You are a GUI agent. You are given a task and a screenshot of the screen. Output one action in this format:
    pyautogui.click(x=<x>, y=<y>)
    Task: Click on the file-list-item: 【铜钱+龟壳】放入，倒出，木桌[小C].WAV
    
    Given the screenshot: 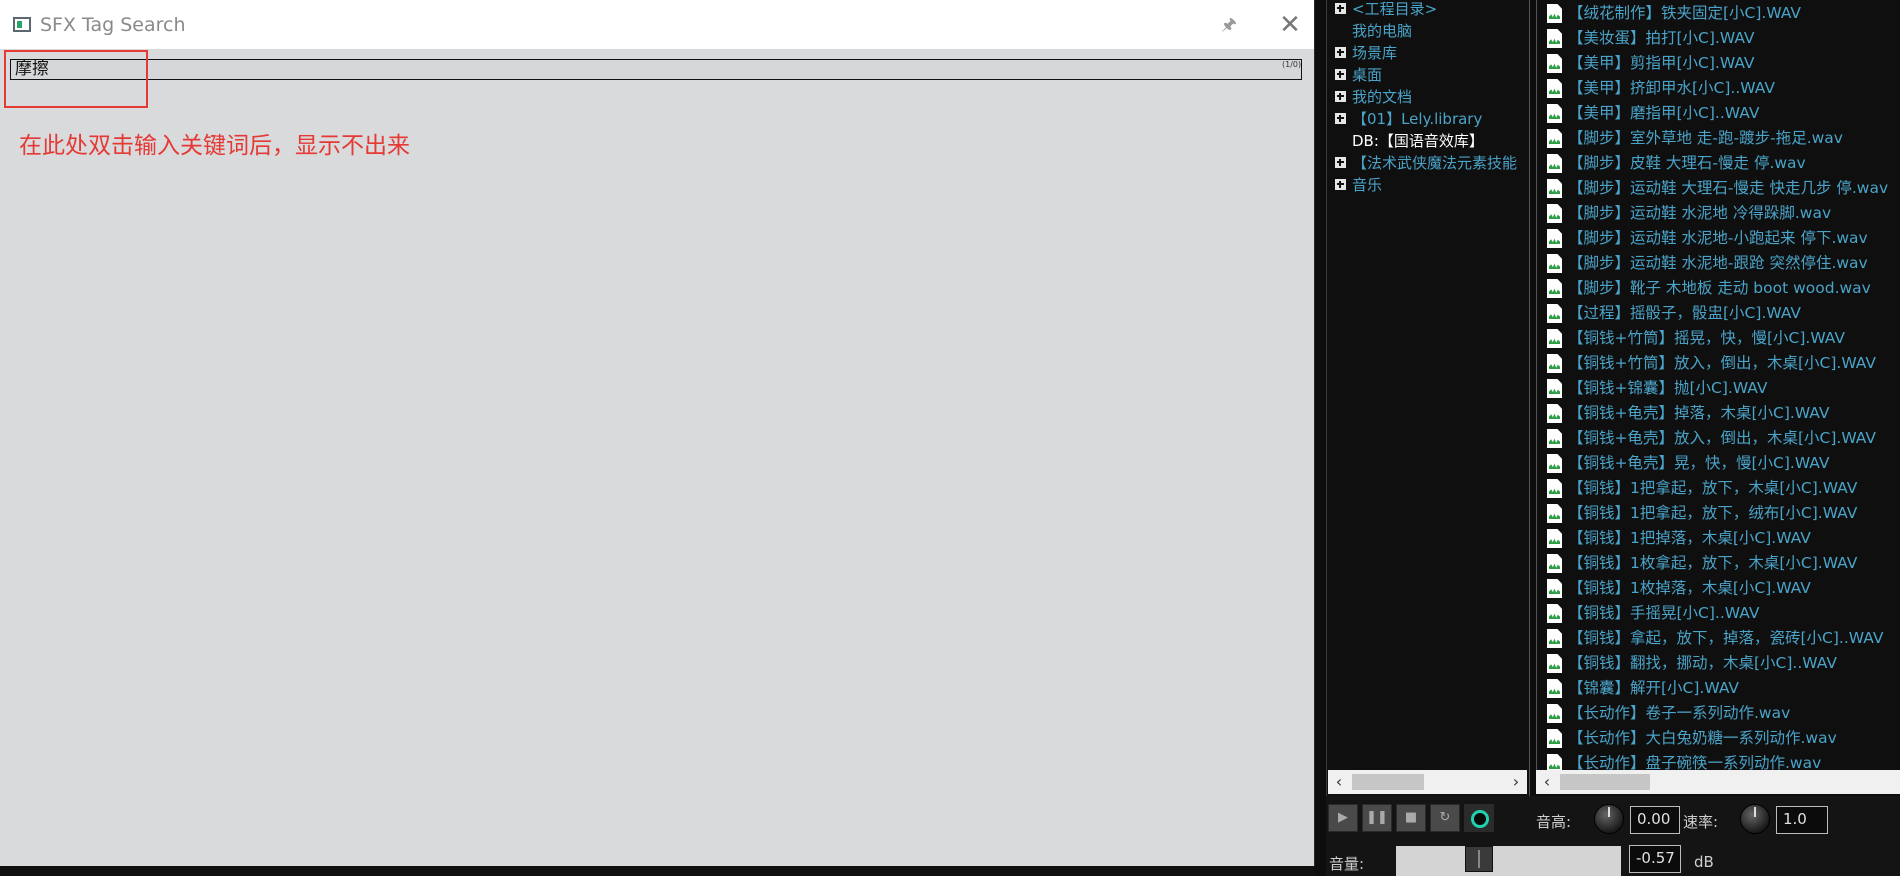 What is the action you would take?
    pyautogui.click(x=1718, y=438)
    